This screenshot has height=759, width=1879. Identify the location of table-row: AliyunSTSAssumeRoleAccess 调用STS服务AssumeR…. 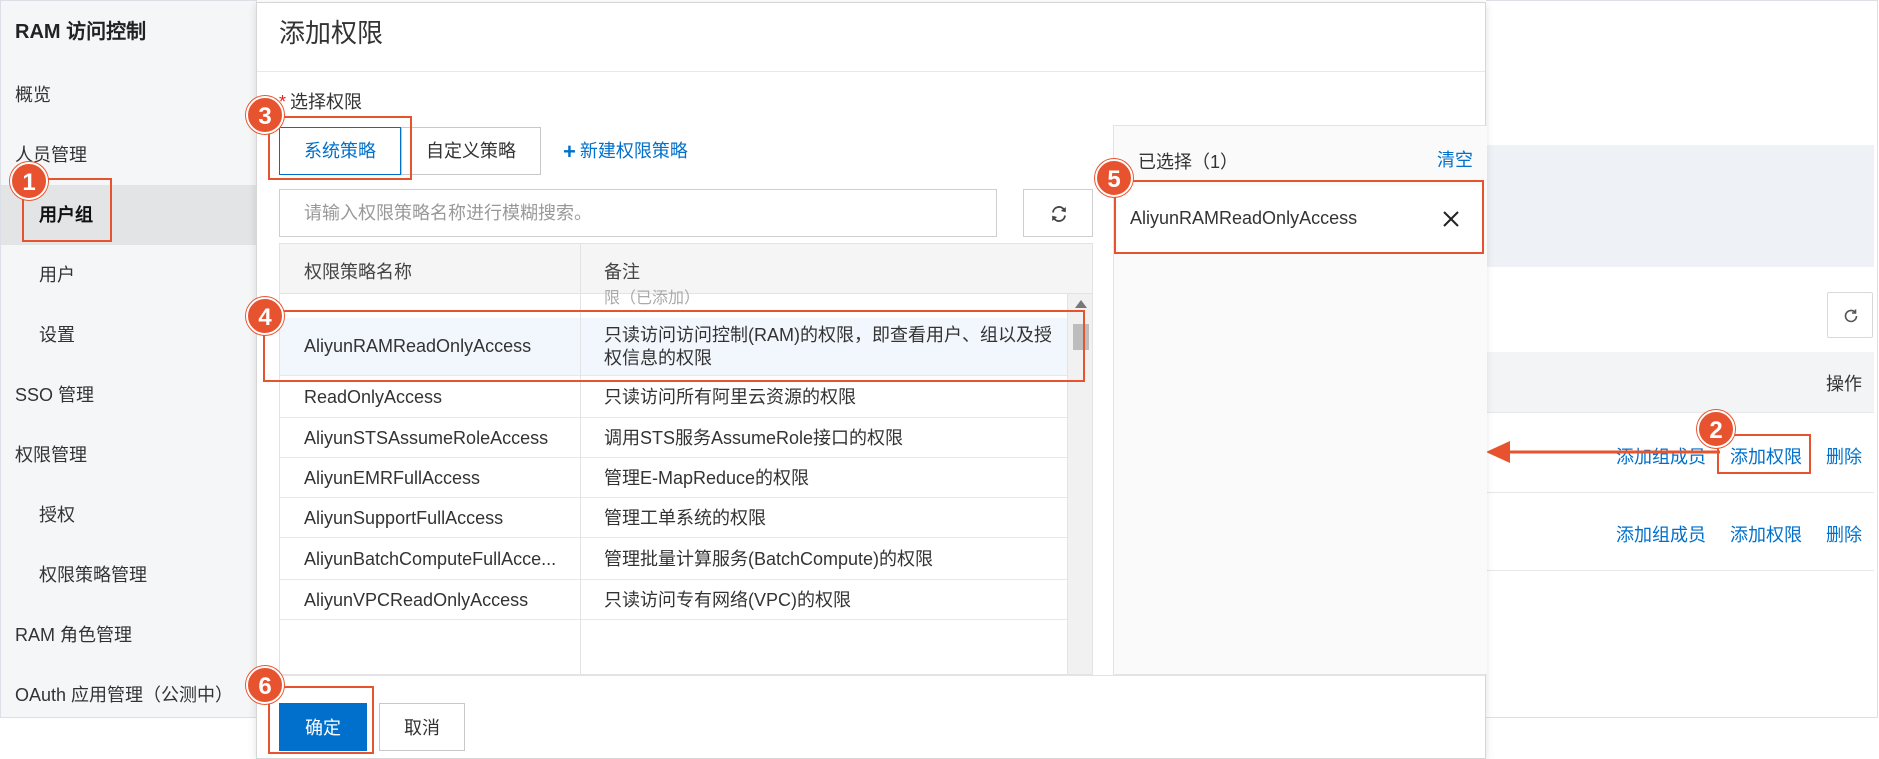
(673, 438).